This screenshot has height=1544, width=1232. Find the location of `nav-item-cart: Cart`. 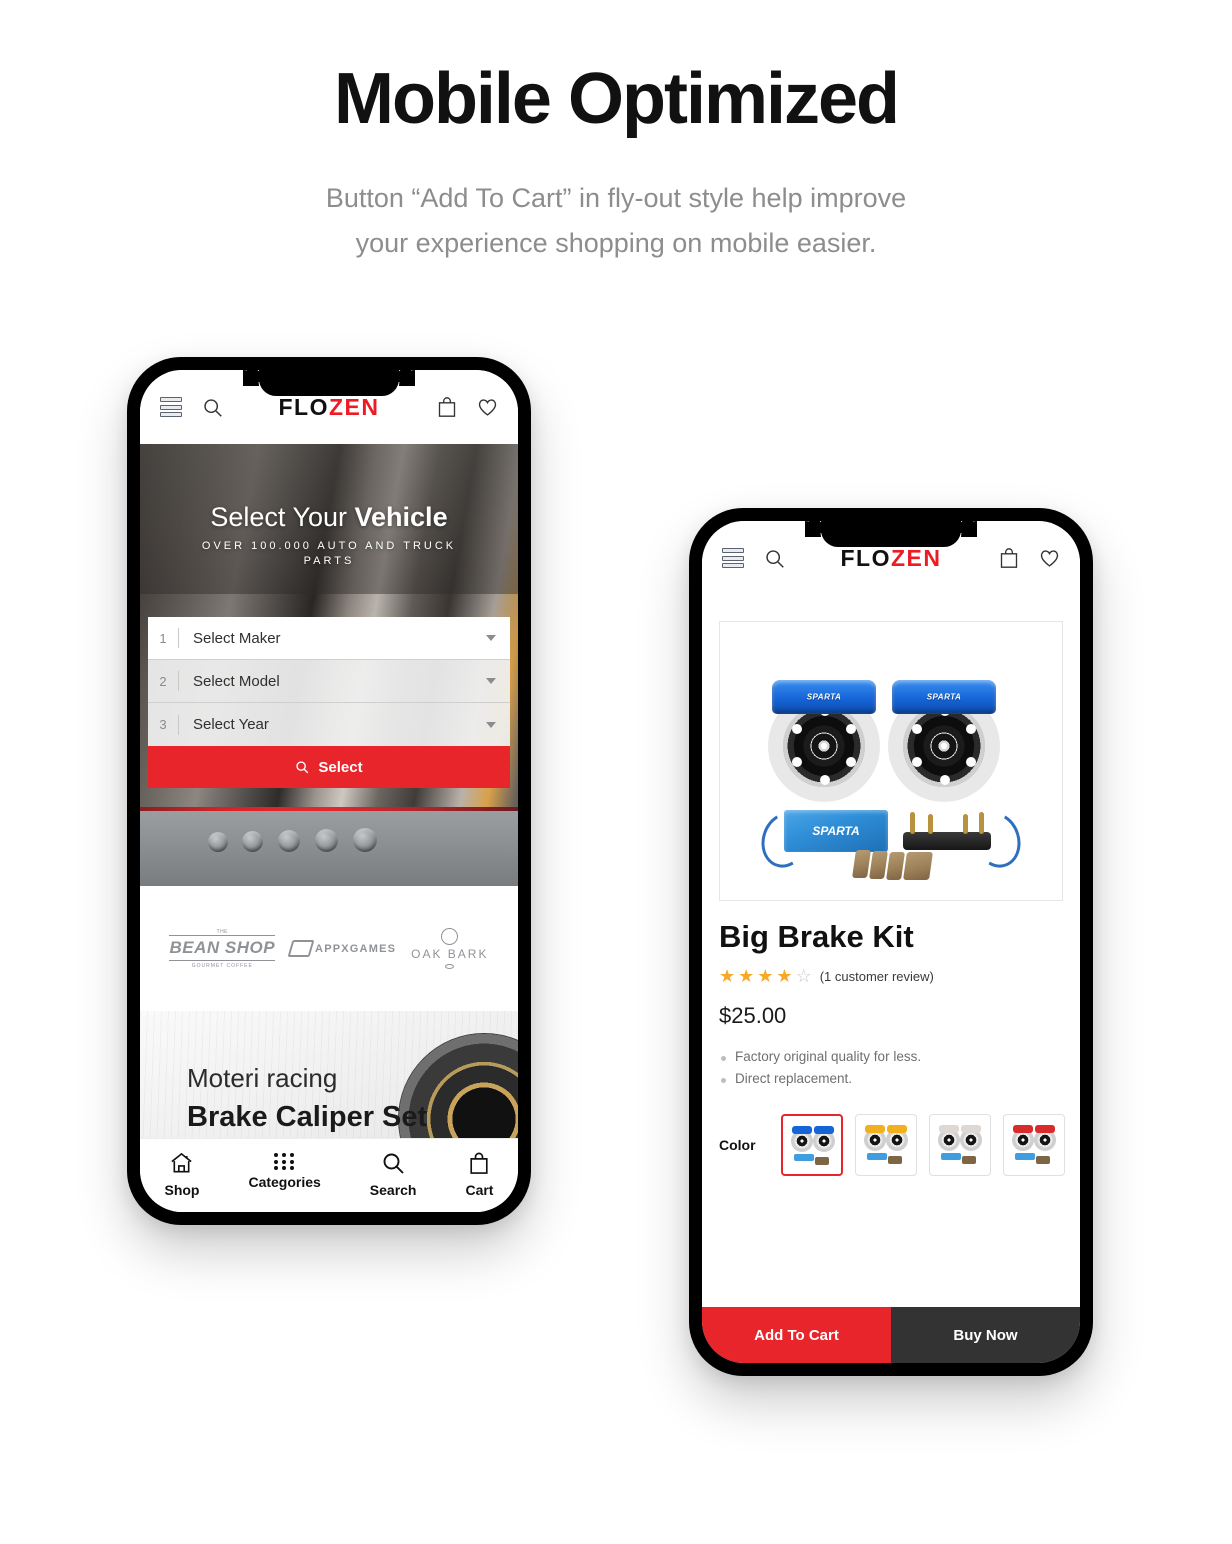

nav-item-cart: Cart is located at coordinates (479, 1174).